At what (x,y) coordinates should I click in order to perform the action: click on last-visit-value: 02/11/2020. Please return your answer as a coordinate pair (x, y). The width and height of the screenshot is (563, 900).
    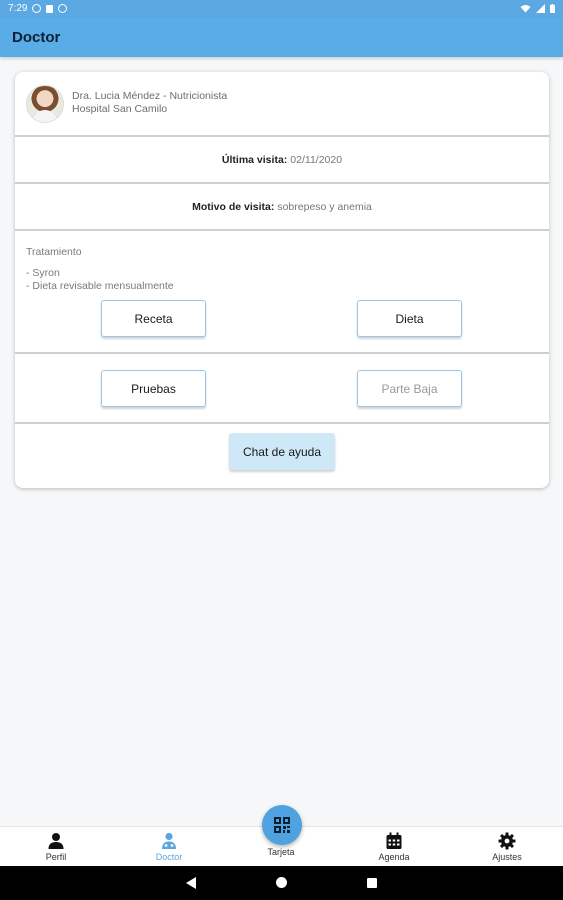
    Looking at the image, I should click on (316, 159).